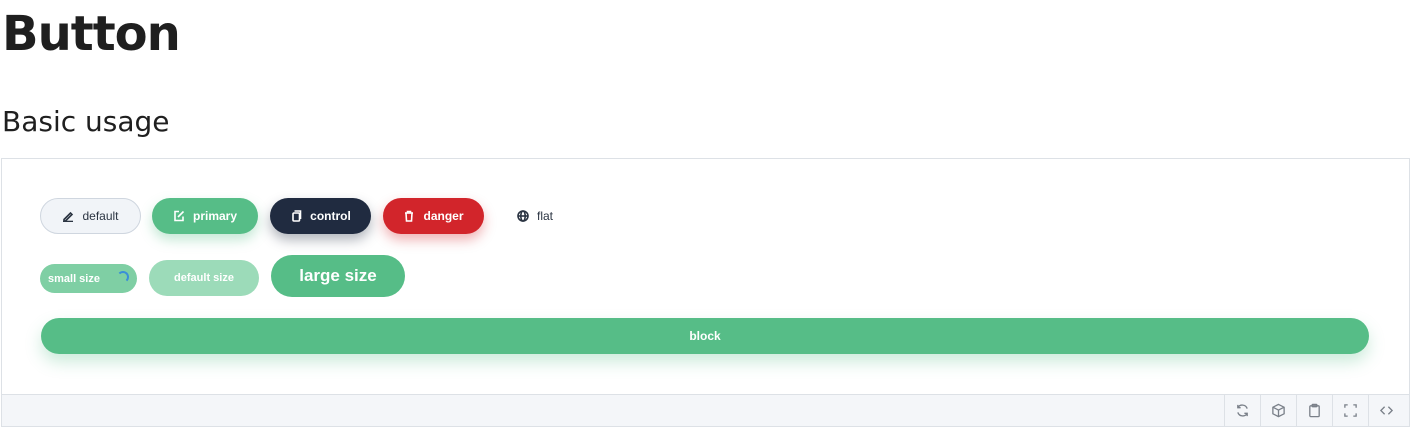 The width and height of the screenshot is (1411, 427). What do you see at coordinates (68, 216) in the screenshot?
I see `pencil-icon` at bounding box center [68, 216].